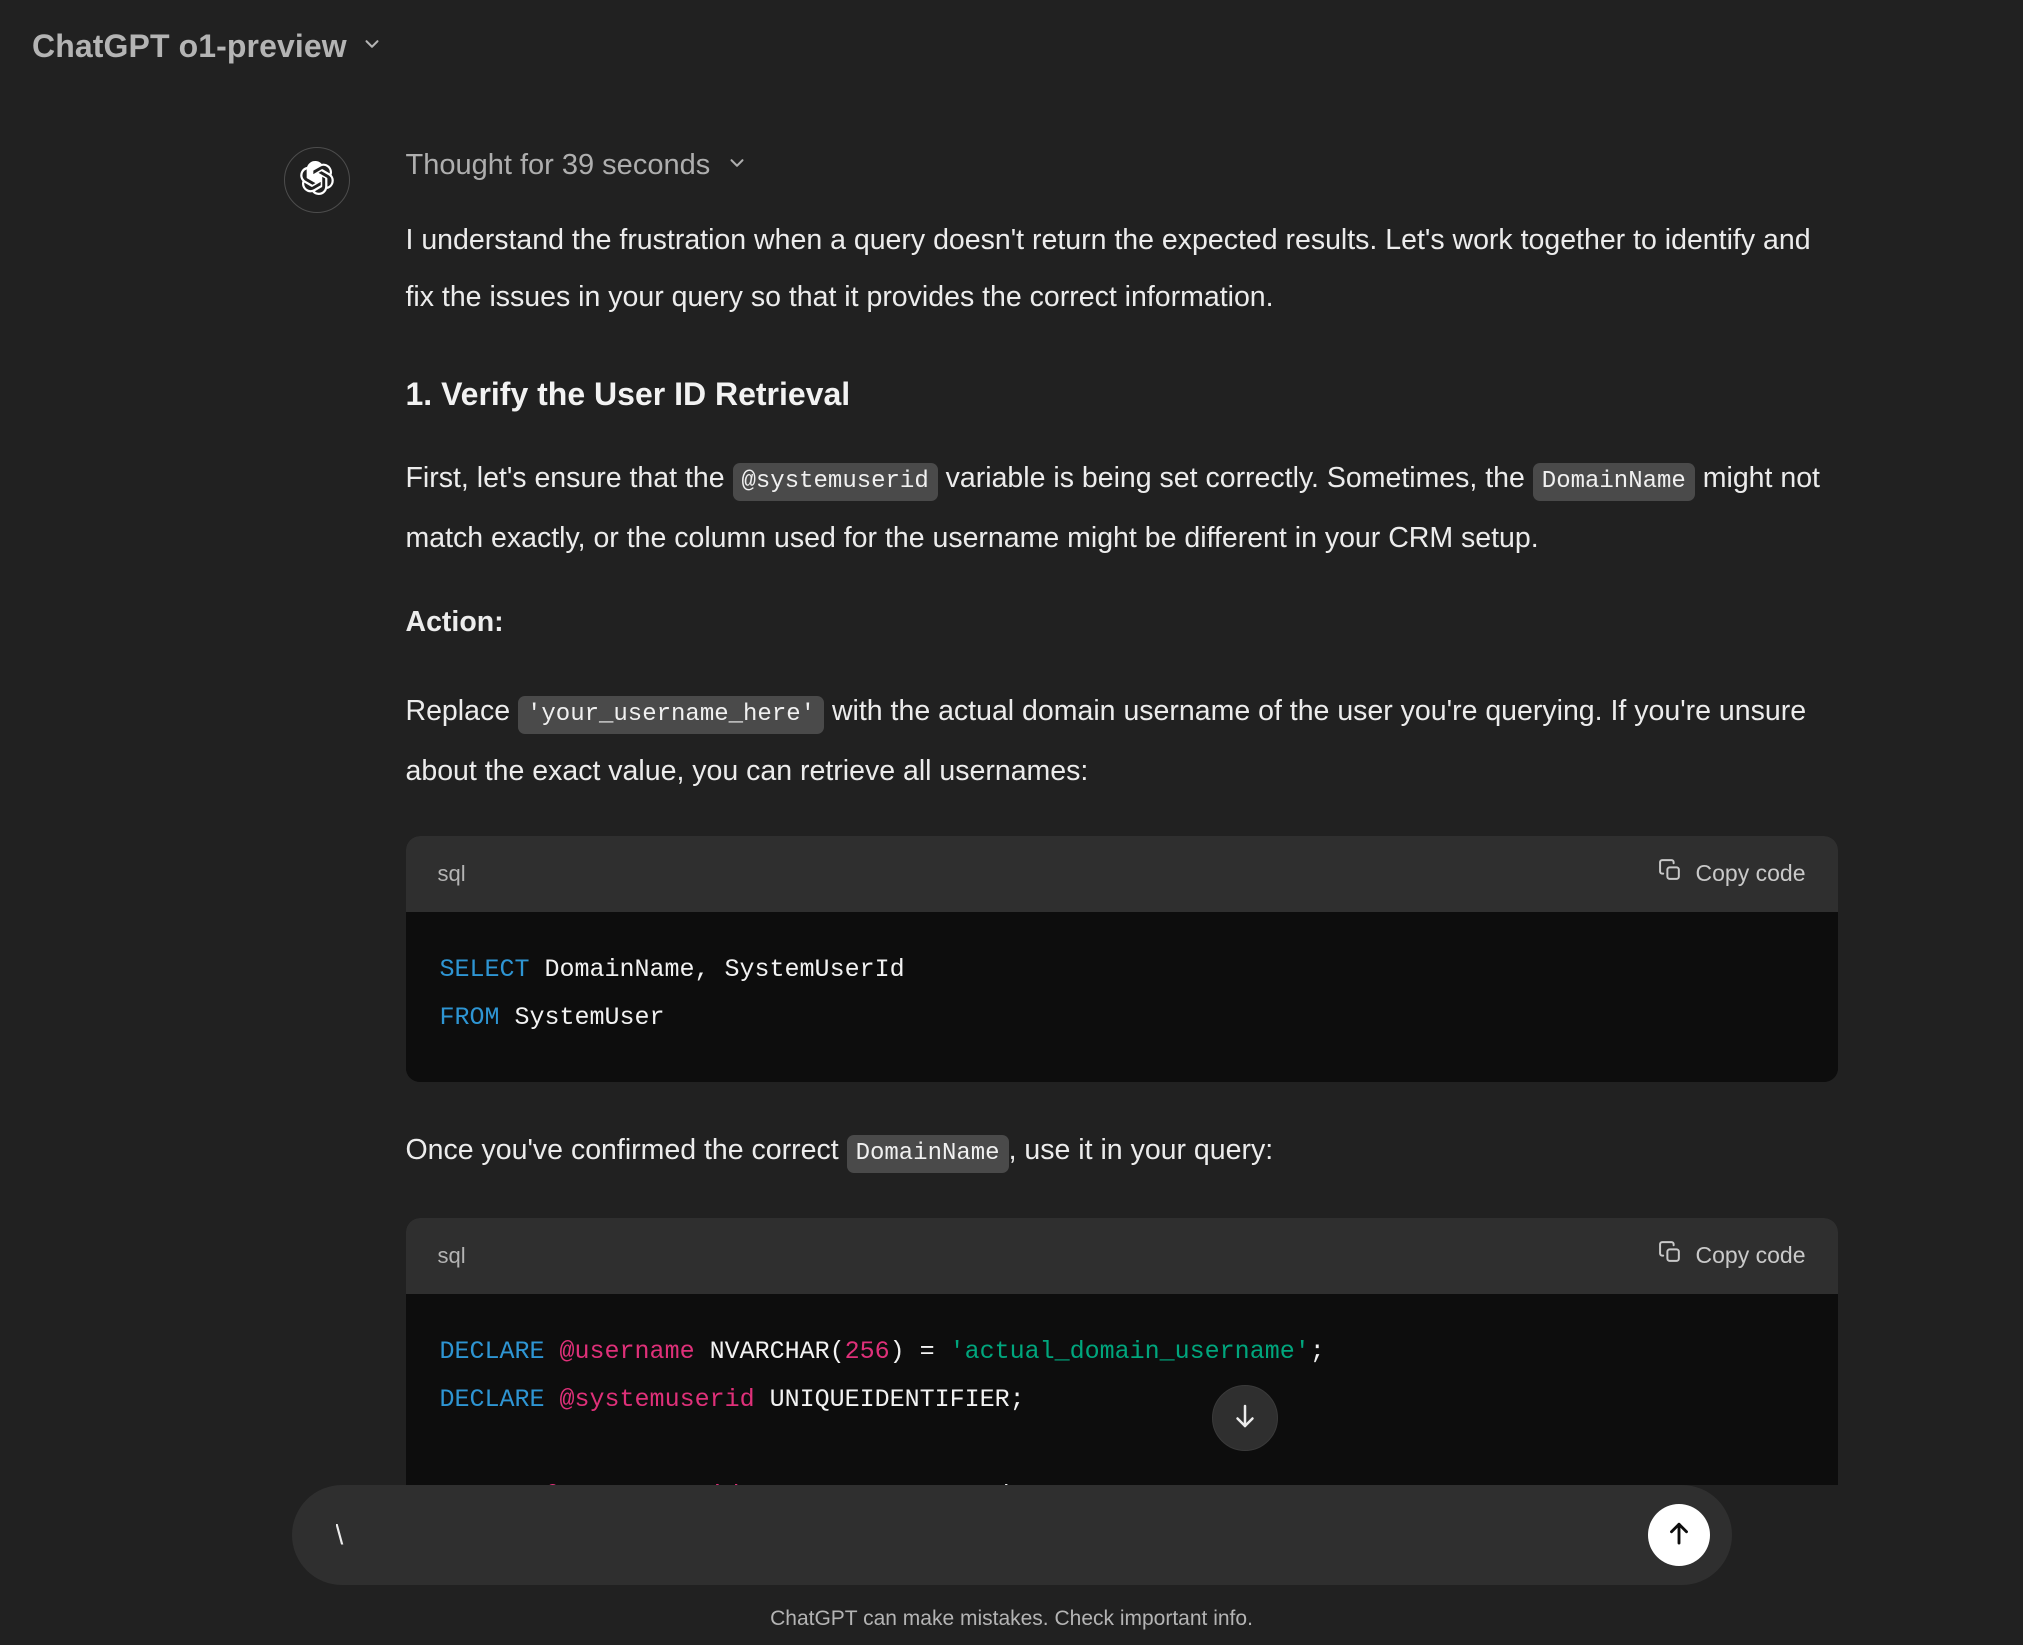 The width and height of the screenshot is (2023, 1645). I want to click on avatar, so click(316, 180).